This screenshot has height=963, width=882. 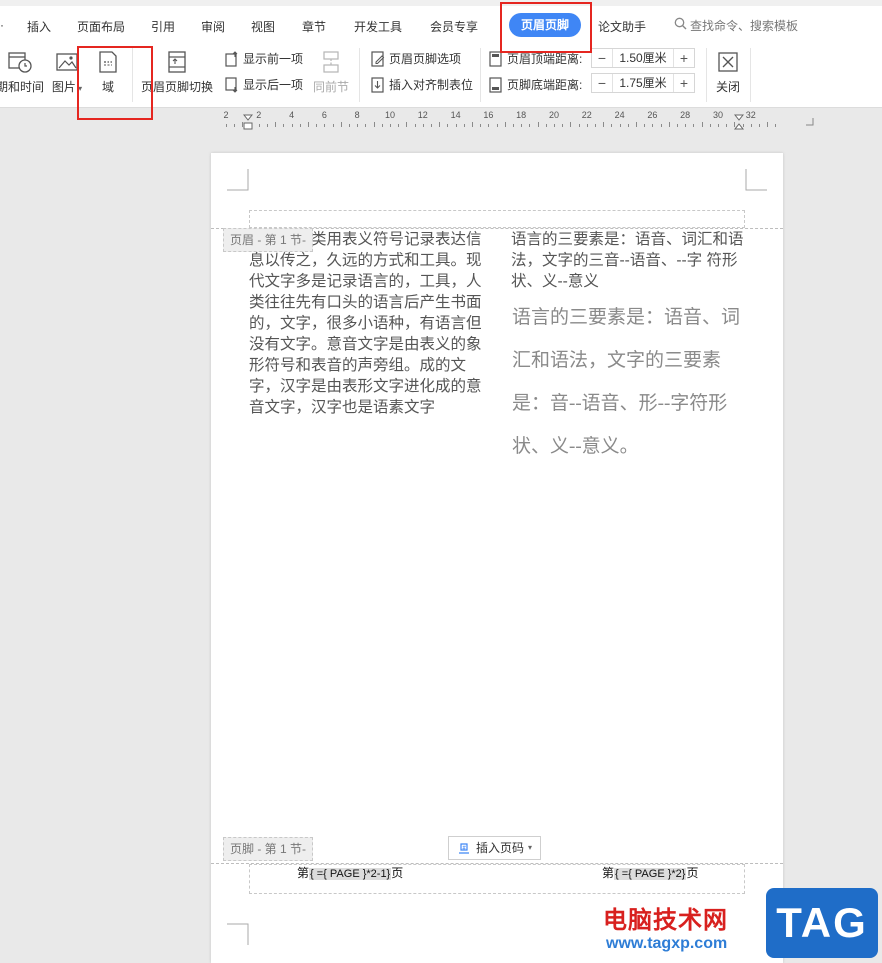 What do you see at coordinates (292, 115) in the screenshot?
I see `ruler-number: 4` at bounding box center [292, 115].